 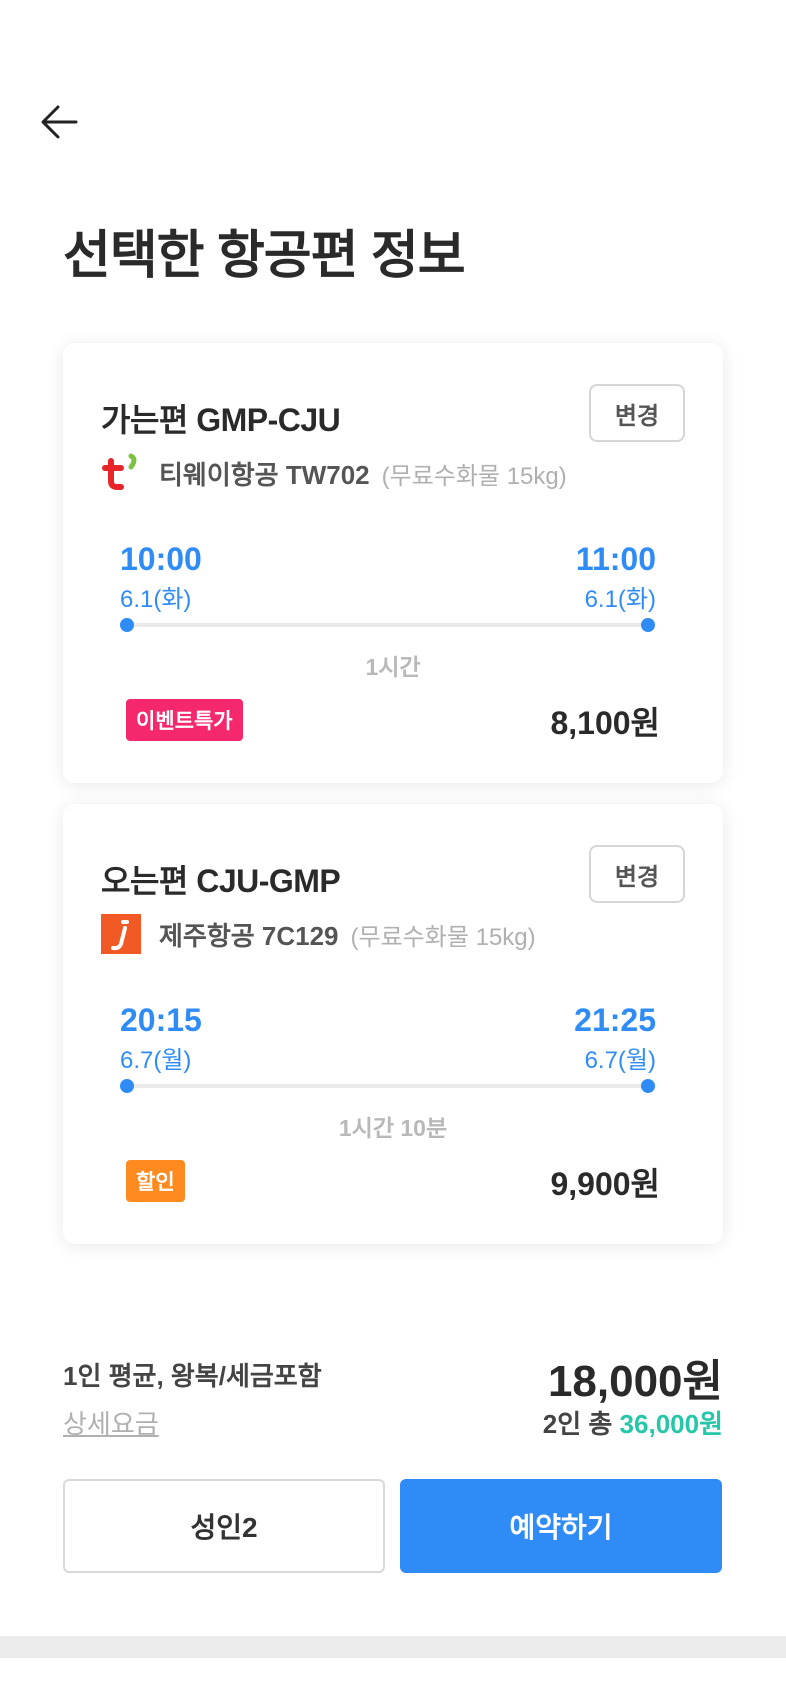 I want to click on price-summary-label: 1인 평균, 왕복/세금포함, so click(x=192, y=1376).